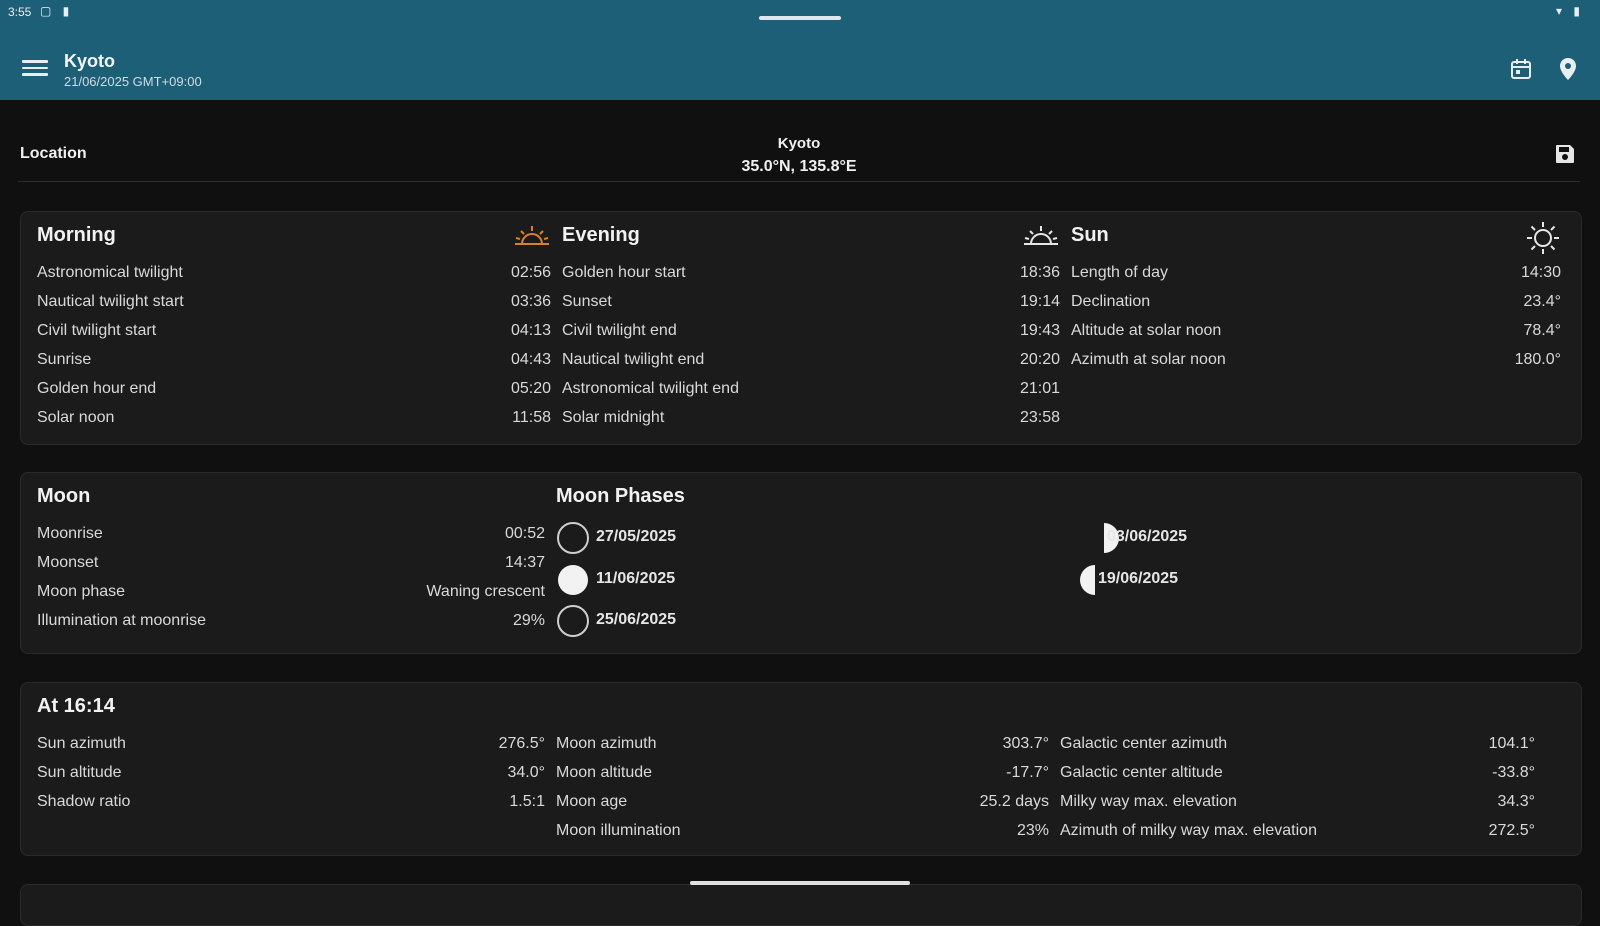 This screenshot has height=926, width=1600. I want to click on row-value: 25.2 days, so click(1014, 801).